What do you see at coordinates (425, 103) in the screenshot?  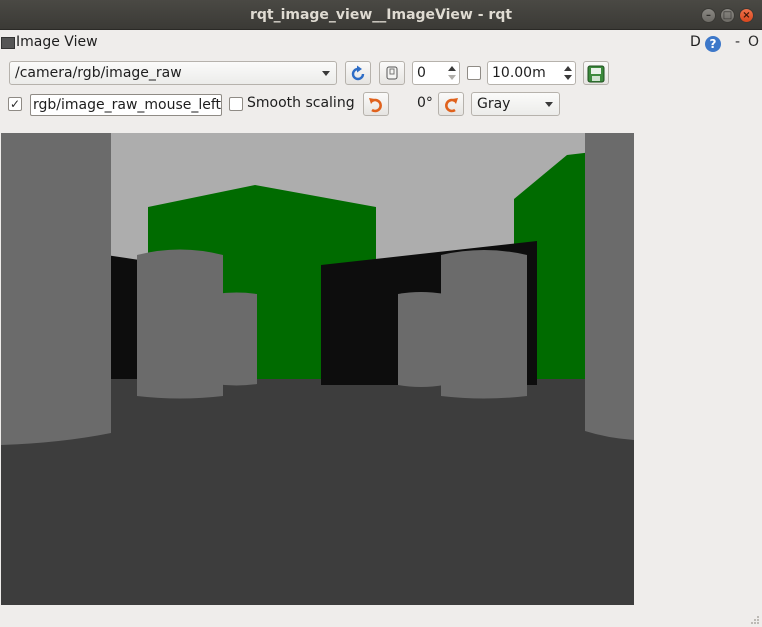 I see `rotation-label: 0°` at bounding box center [425, 103].